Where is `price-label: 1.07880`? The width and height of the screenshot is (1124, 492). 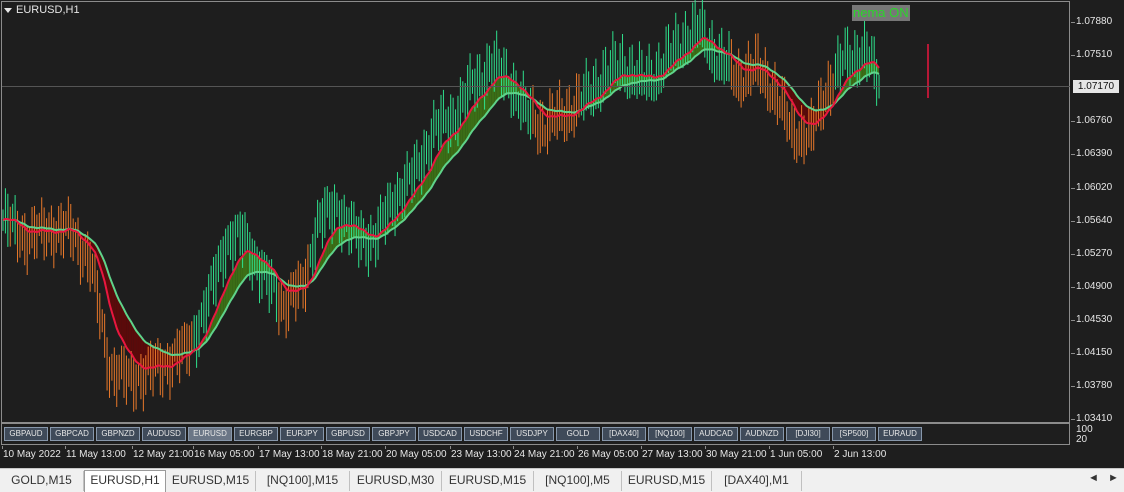 price-label: 1.07880 is located at coordinates (1094, 21).